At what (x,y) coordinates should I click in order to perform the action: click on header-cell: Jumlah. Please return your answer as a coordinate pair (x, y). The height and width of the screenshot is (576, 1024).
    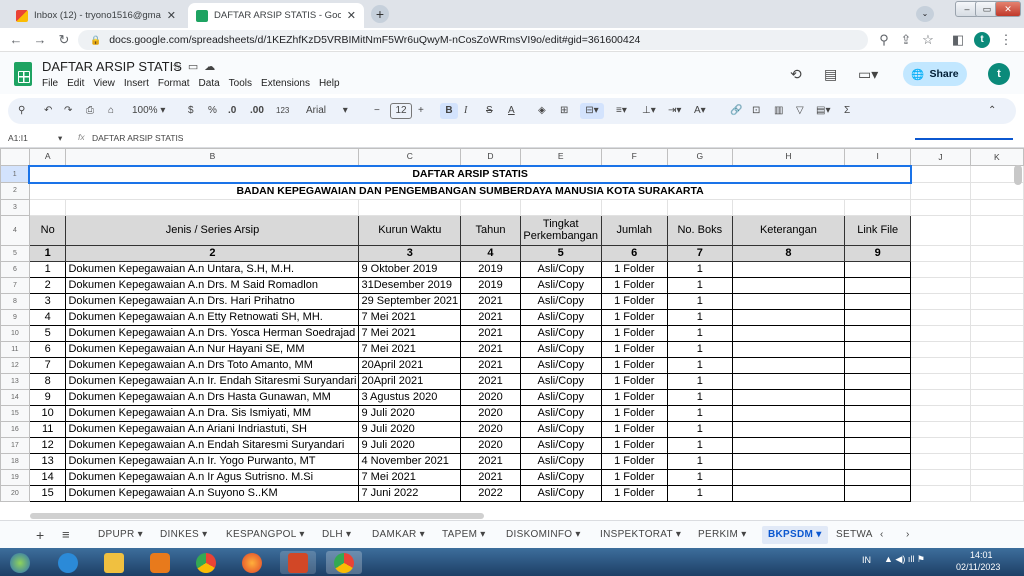
    Looking at the image, I should click on (634, 230).